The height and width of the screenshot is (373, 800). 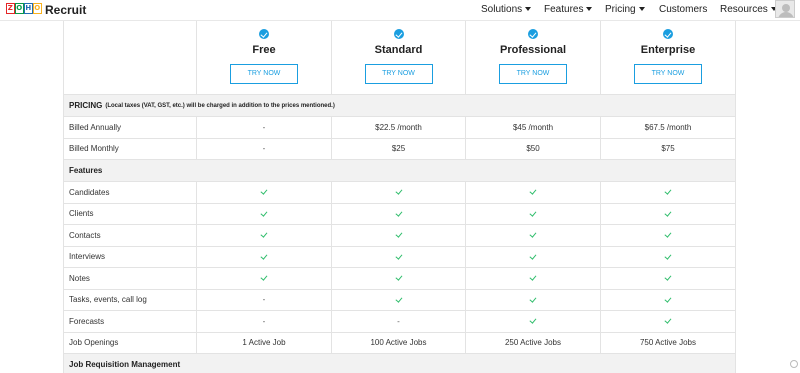 What do you see at coordinates (748, 9) in the screenshot?
I see `nav-resources: Resources` at bounding box center [748, 9].